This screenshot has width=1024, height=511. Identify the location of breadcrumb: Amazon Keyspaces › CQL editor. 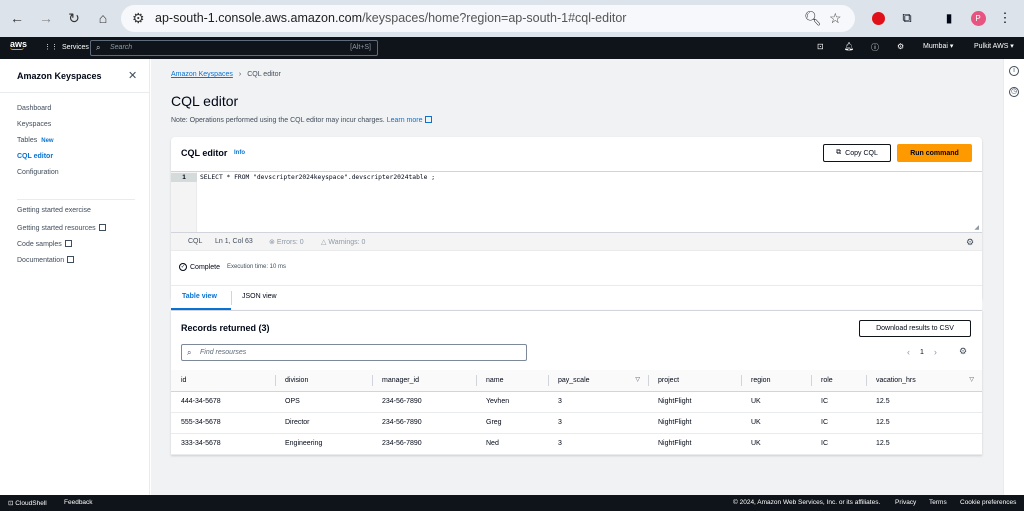
(226, 74).